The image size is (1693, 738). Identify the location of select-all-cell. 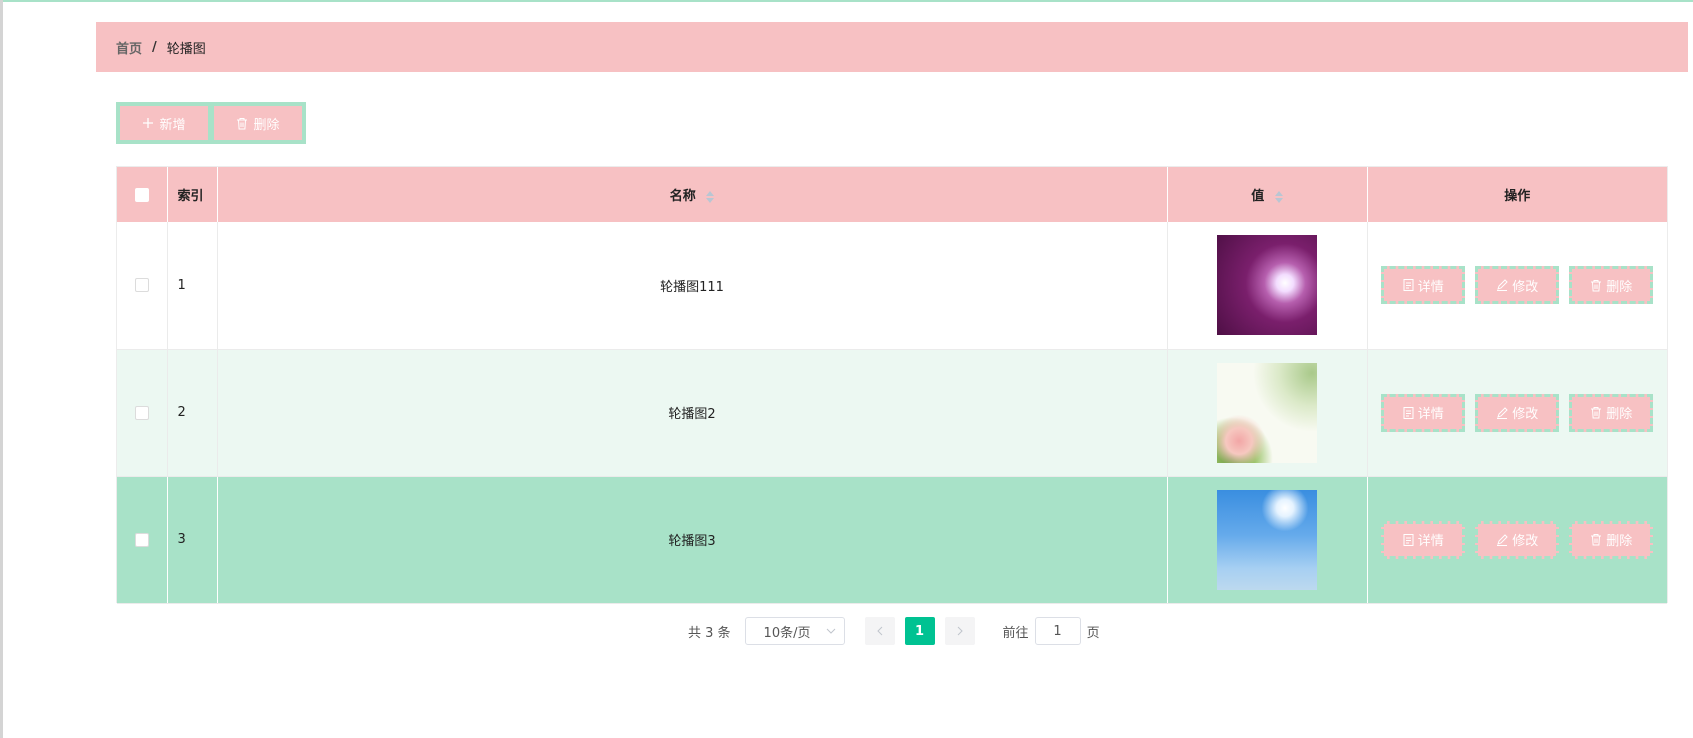
(142, 194).